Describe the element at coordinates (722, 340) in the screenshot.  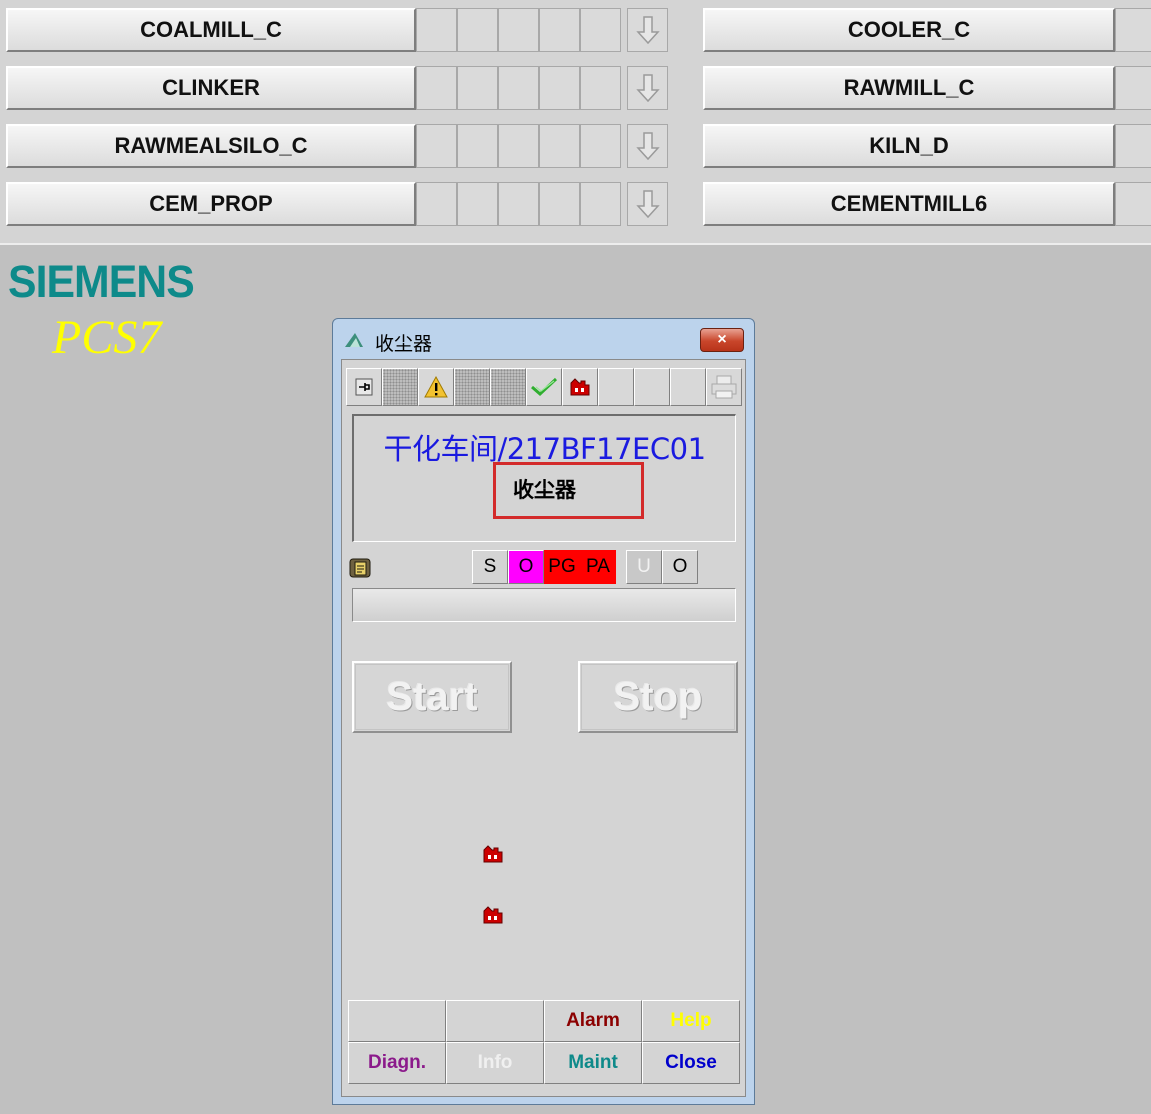
I see `window-close-button: ×` at that location.